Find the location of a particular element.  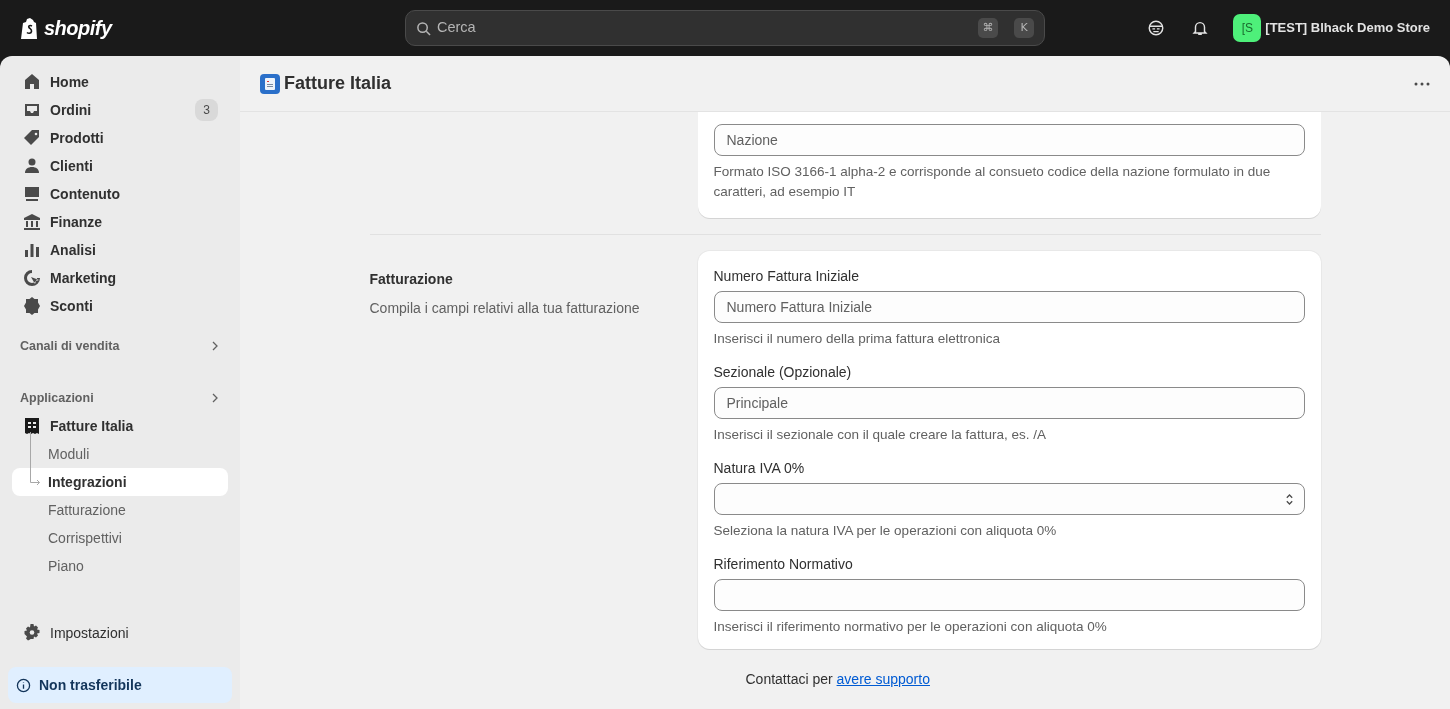

sidebar-item: Analisi is located at coordinates (120, 250).